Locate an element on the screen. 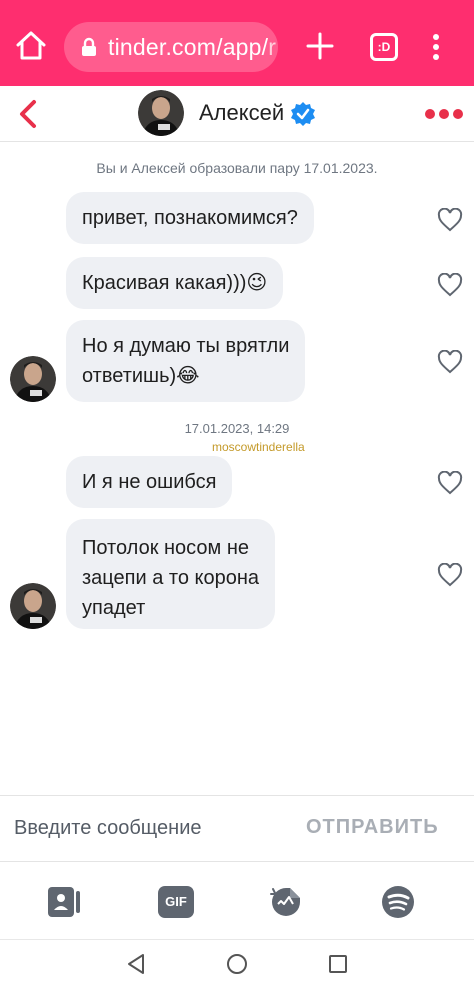 The image size is (474, 989). send-button: ОТПРАВИТЬ is located at coordinates (372, 827).